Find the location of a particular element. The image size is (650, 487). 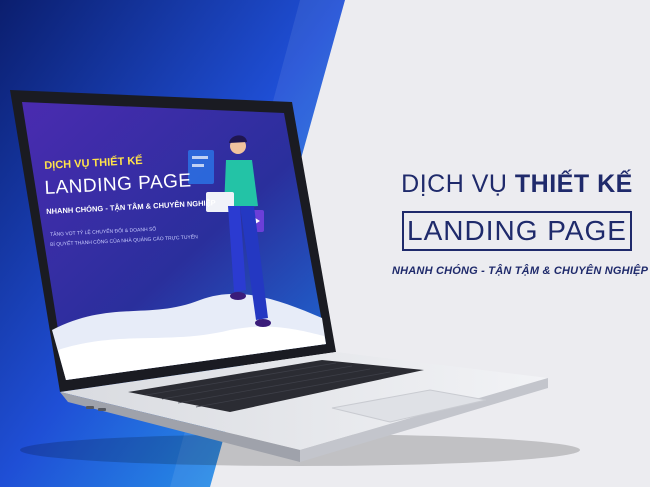

headline-service-thin: DỊCH VỤ is located at coordinates (458, 184).